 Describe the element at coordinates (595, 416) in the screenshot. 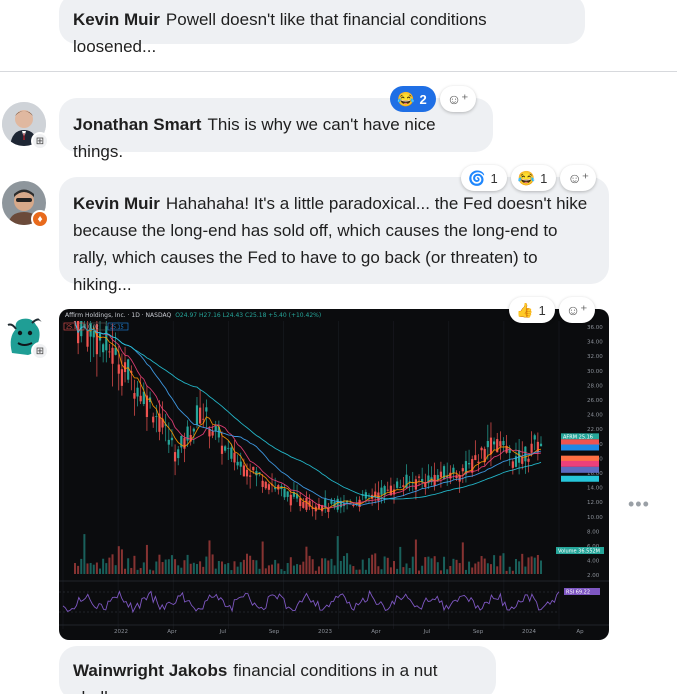

I see `y-tick-label: 24.00` at that location.